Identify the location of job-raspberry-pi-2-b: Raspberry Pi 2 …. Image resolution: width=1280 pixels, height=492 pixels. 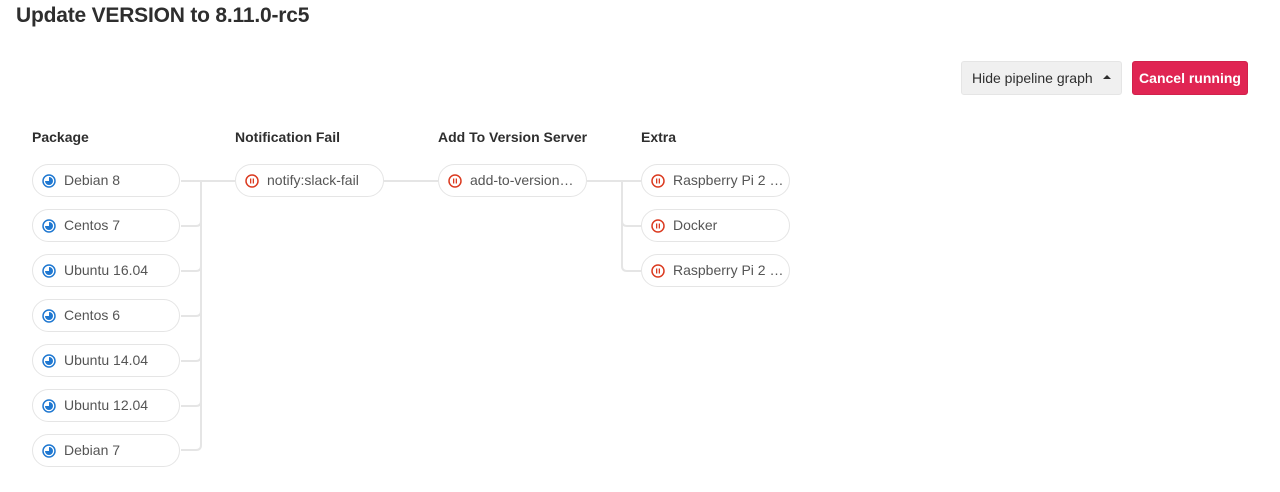
(715, 270).